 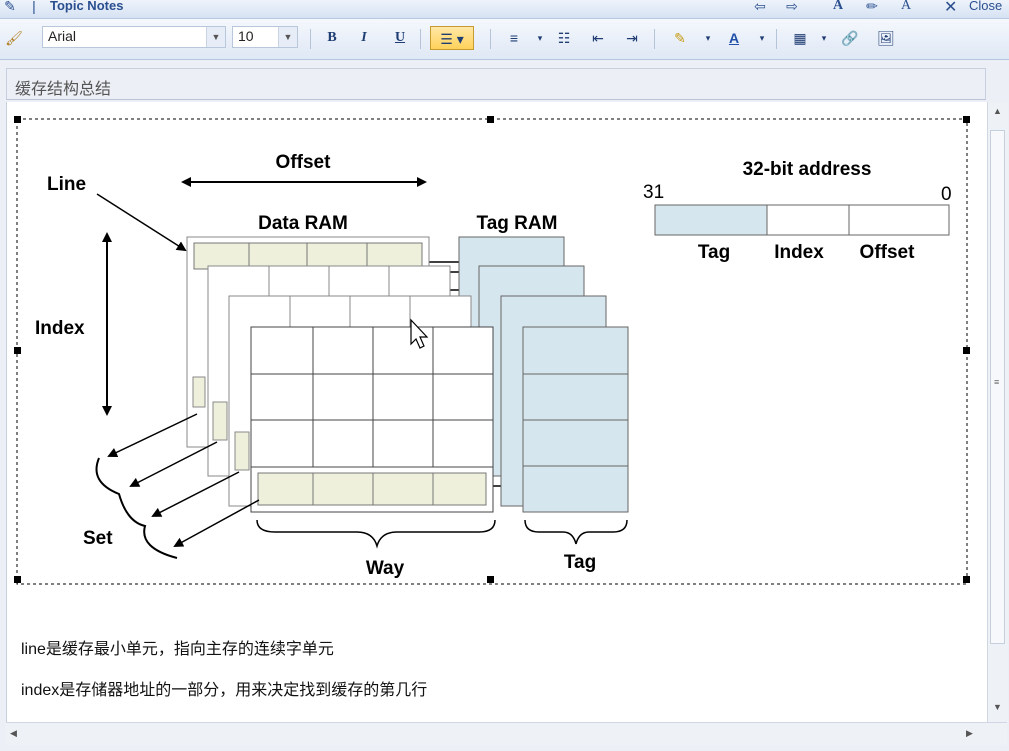 I want to click on underline-button: U, so click(x=400, y=38).